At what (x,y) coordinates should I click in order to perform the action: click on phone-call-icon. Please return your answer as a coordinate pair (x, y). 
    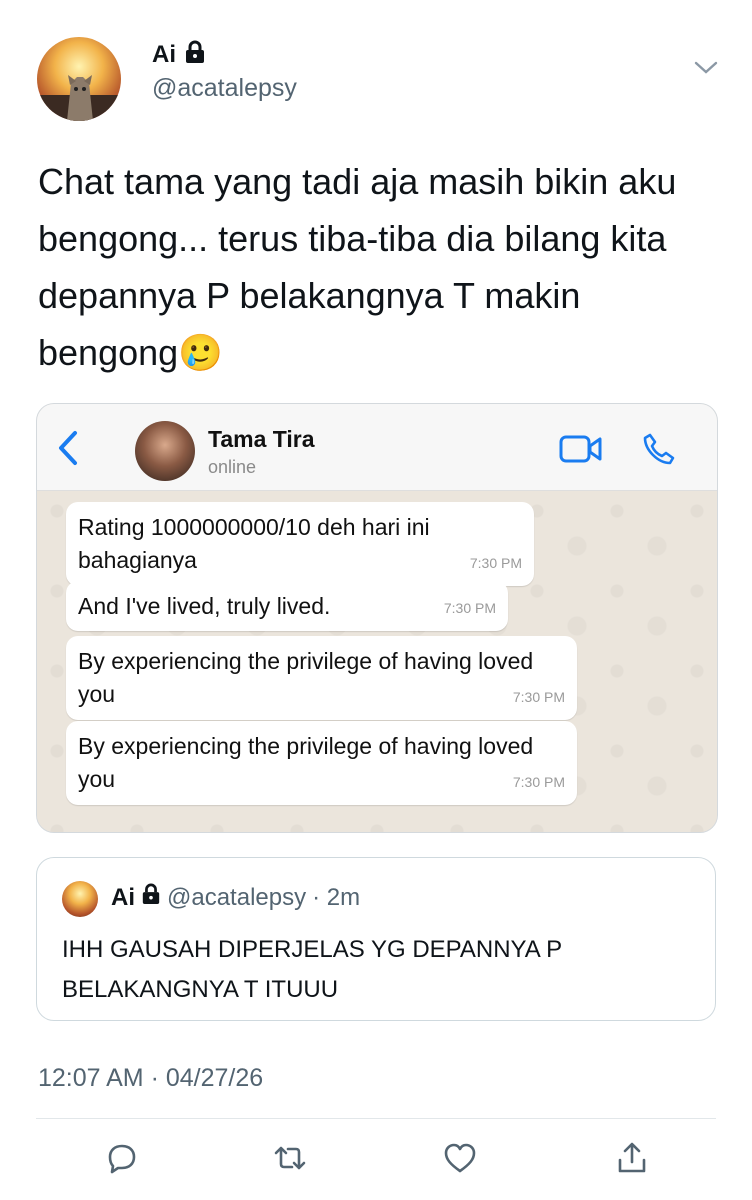
    Looking at the image, I should click on (659, 449).